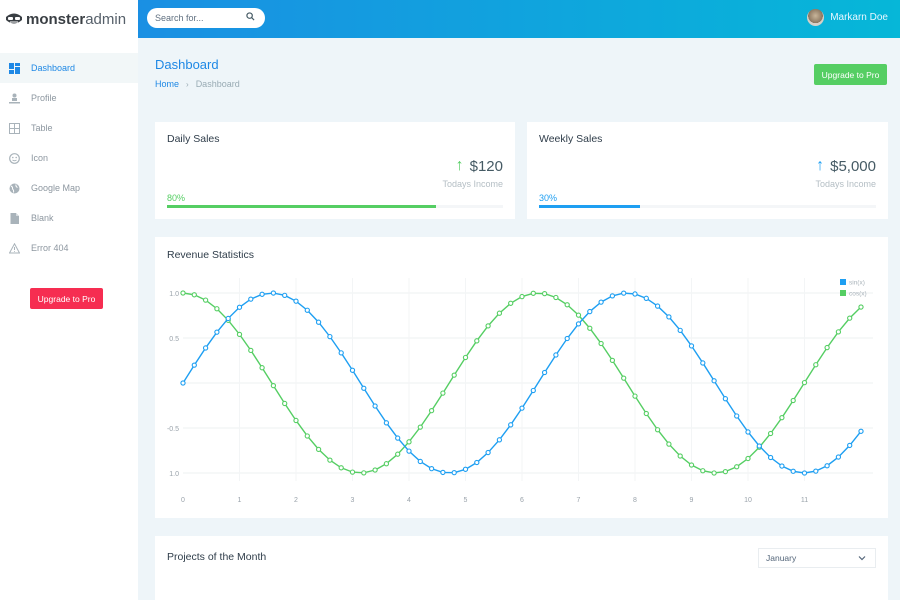  I want to click on sidebar-item-icon: Icon, so click(69, 158).